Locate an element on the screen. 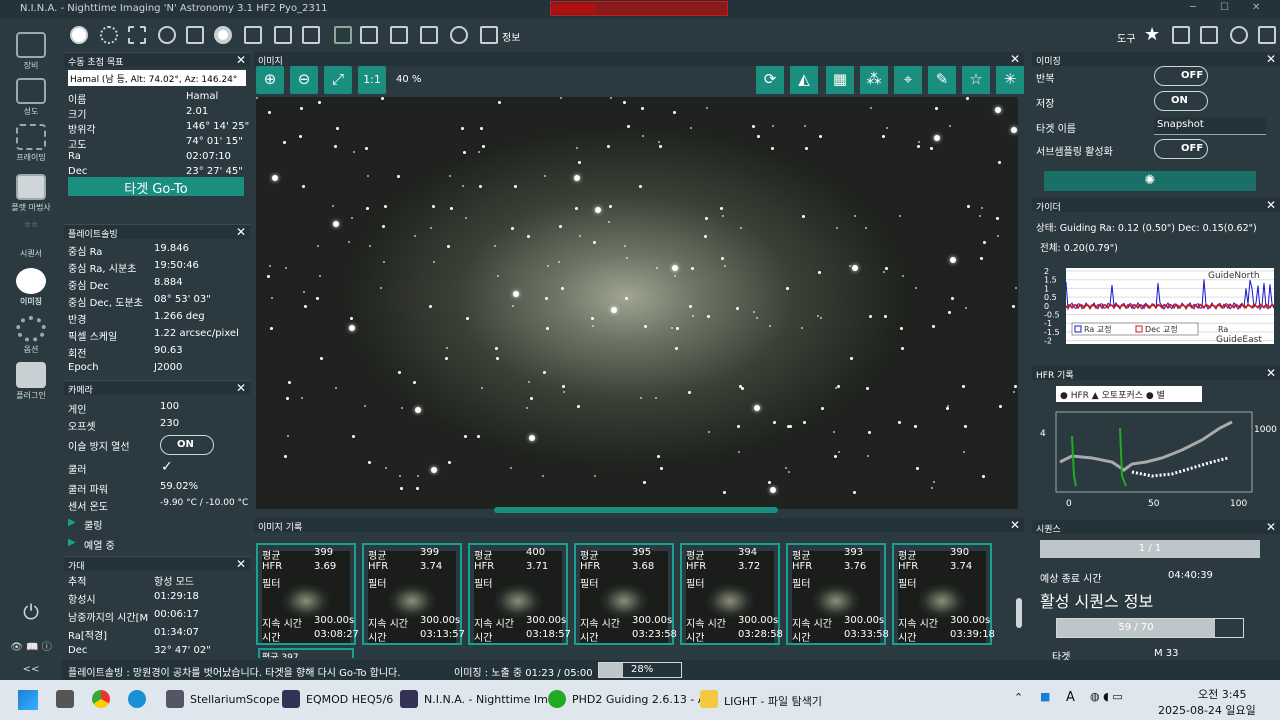 The width and height of the screenshot is (1280, 720). collapse-button: << is located at coordinates (31, 669).